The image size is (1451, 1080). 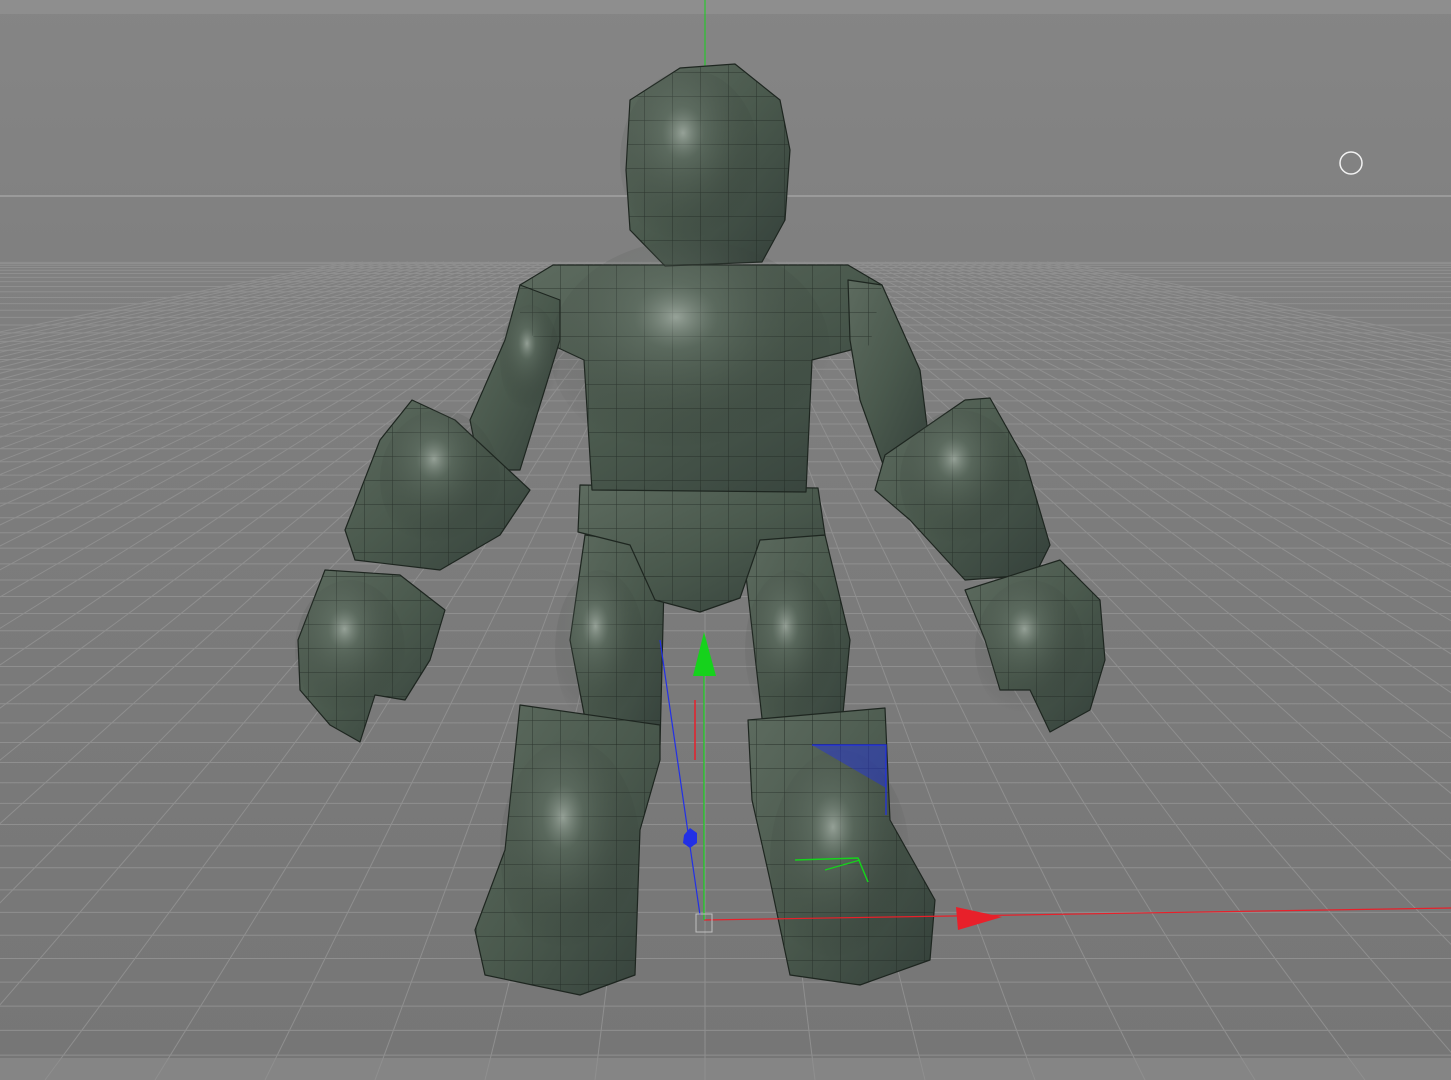 I want to click on gizmo-z-handle-icon, so click(x=690, y=838).